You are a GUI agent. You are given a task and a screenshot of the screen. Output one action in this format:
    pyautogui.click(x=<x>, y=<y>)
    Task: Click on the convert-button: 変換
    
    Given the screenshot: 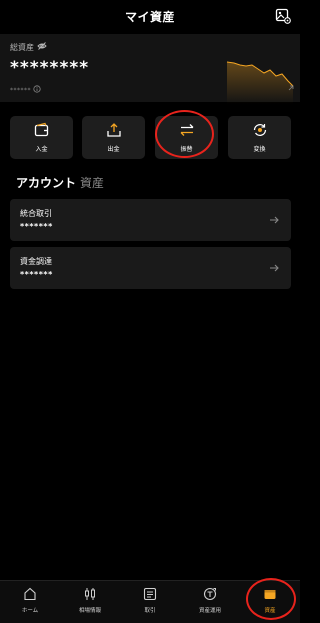 What is the action you would take?
    pyautogui.click(x=259, y=137)
    